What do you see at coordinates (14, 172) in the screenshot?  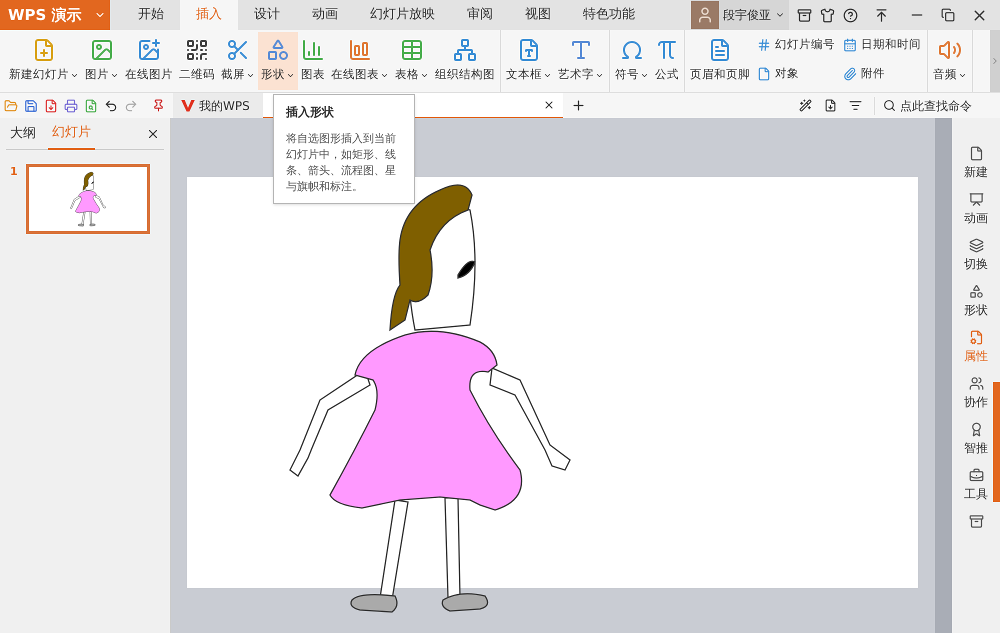 I see `slide-number: 1` at bounding box center [14, 172].